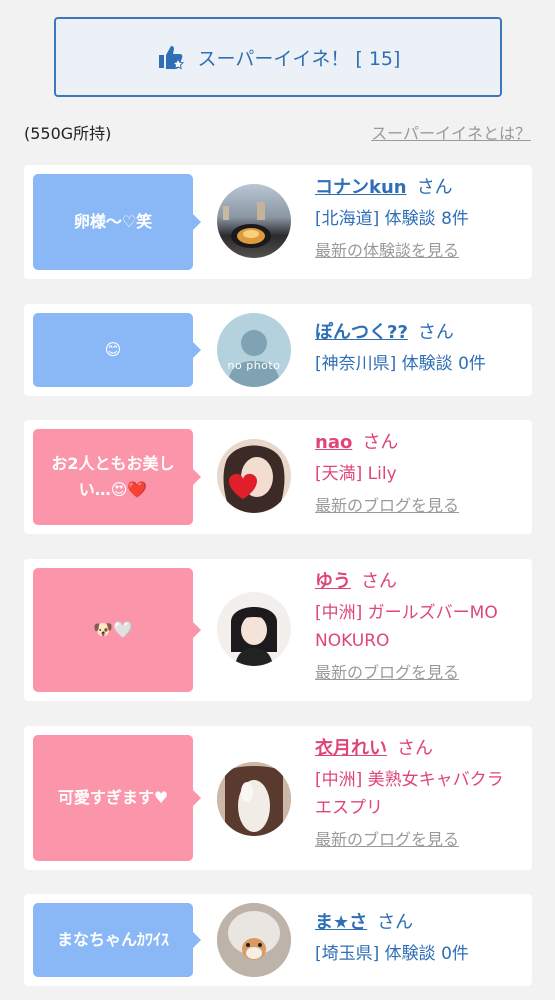 This screenshot has height=1000, width=555. I want to click on user-name-link: ぽんつく??, so click(361, 332).